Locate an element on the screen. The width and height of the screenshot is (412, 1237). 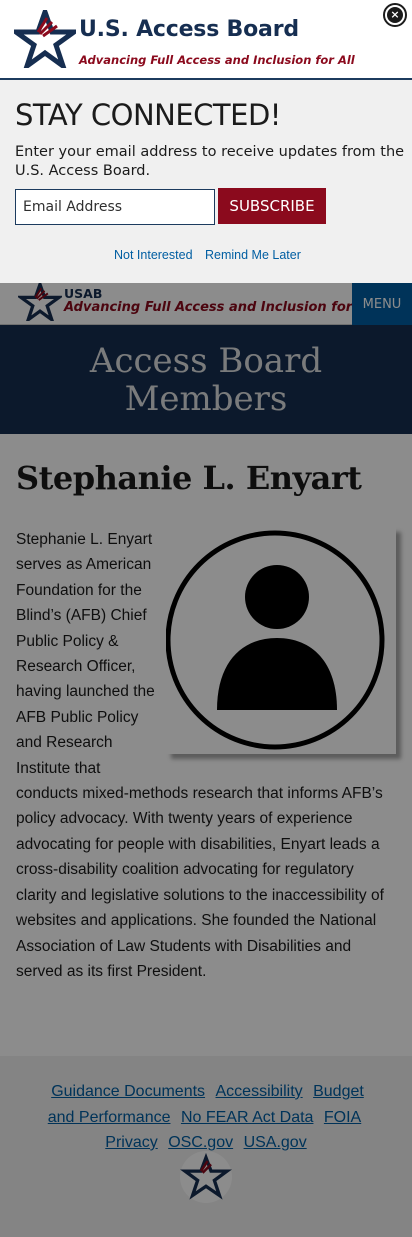
not-interested-link: Not Interested is located at coordinates (153, 255).